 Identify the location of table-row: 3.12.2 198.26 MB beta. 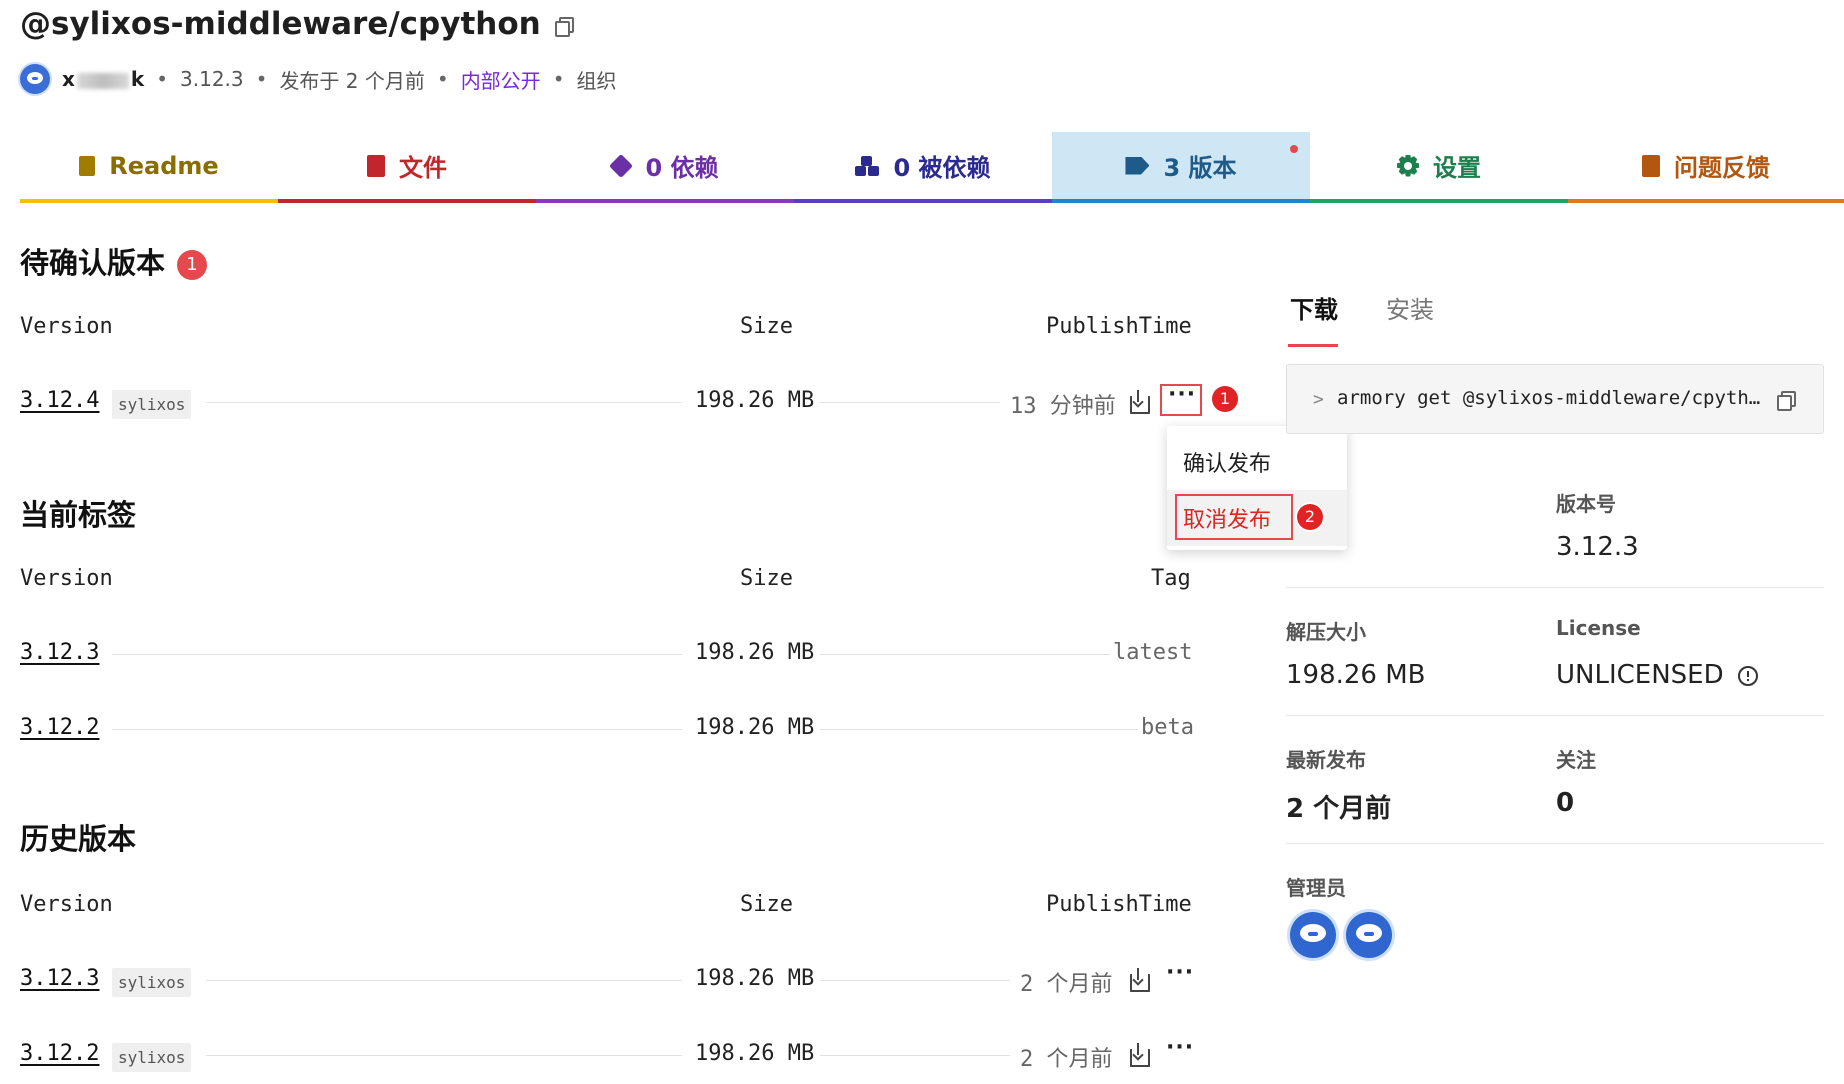
(610, 735).